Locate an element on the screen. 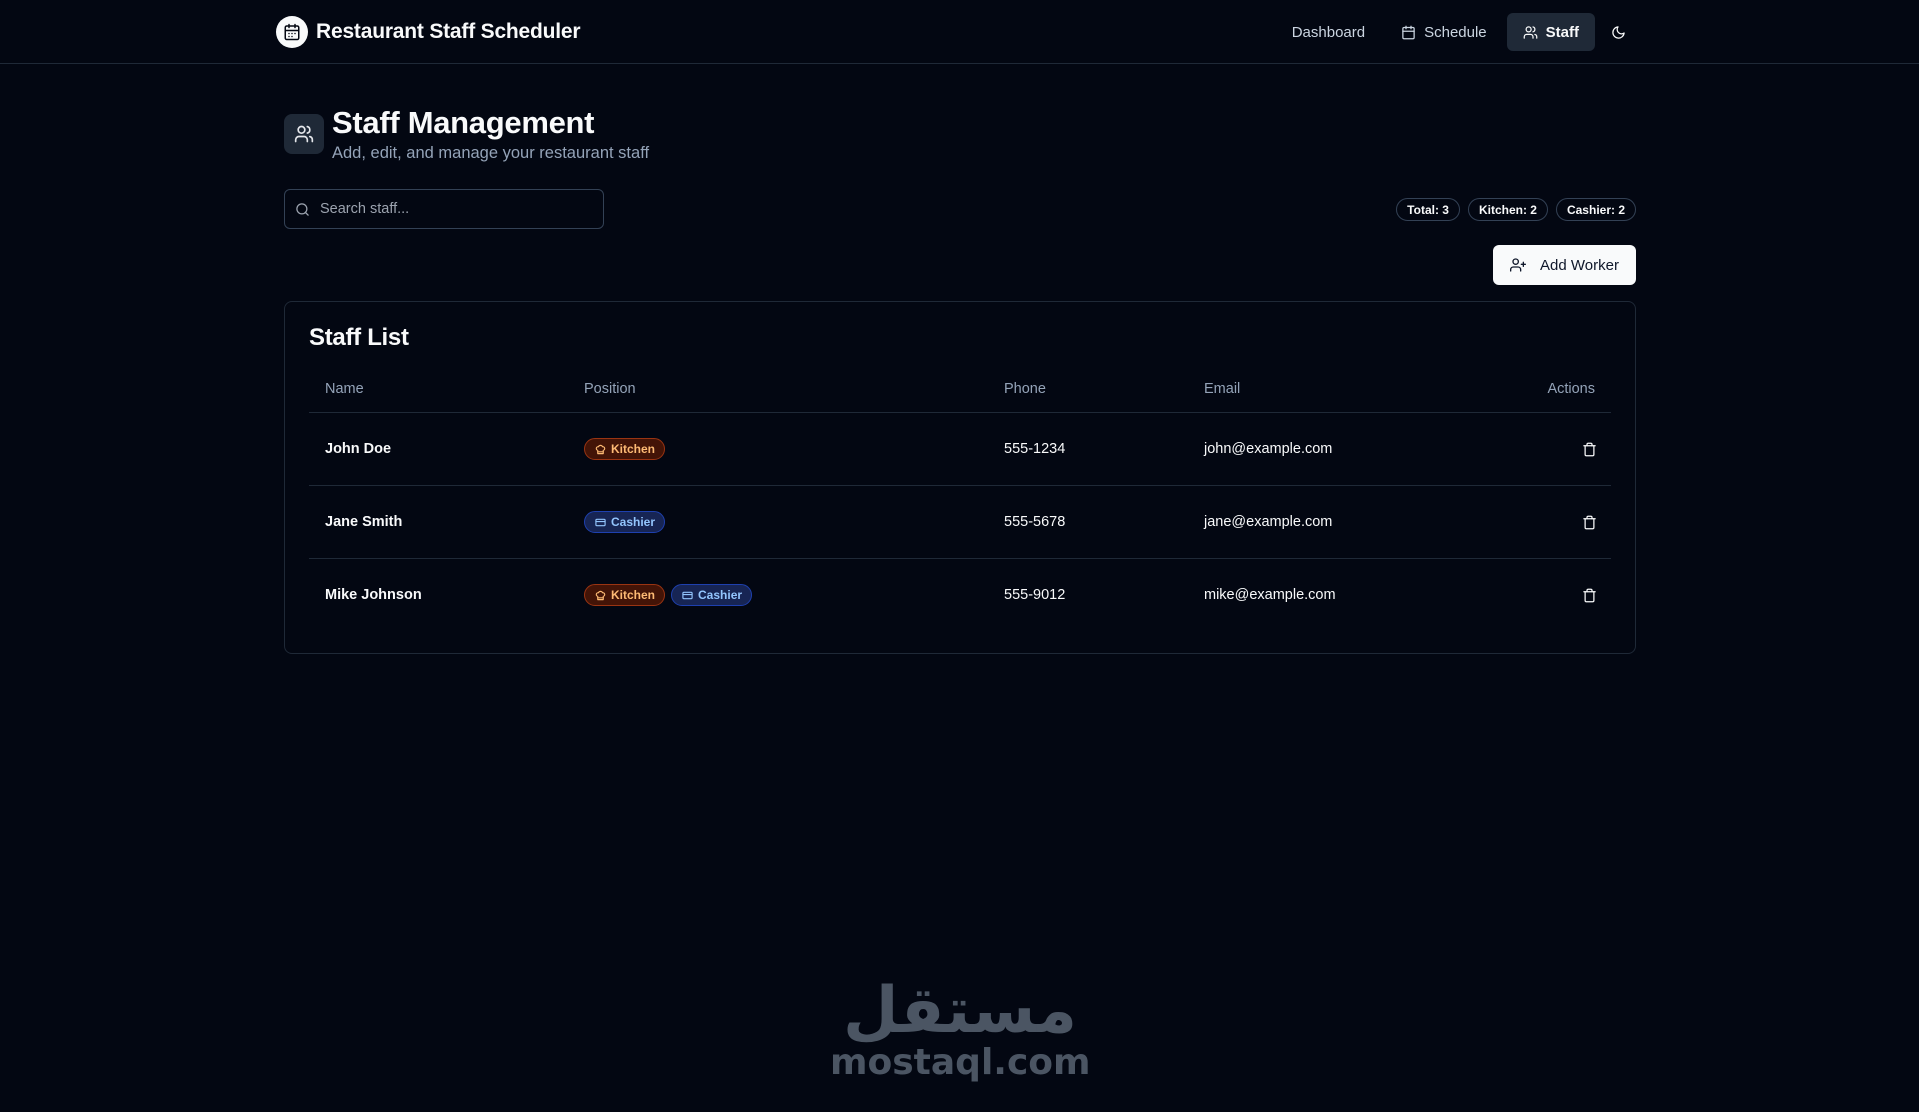 This screenshot has width=1919, height=1112. search-icon is located at coordinates (302, 209).